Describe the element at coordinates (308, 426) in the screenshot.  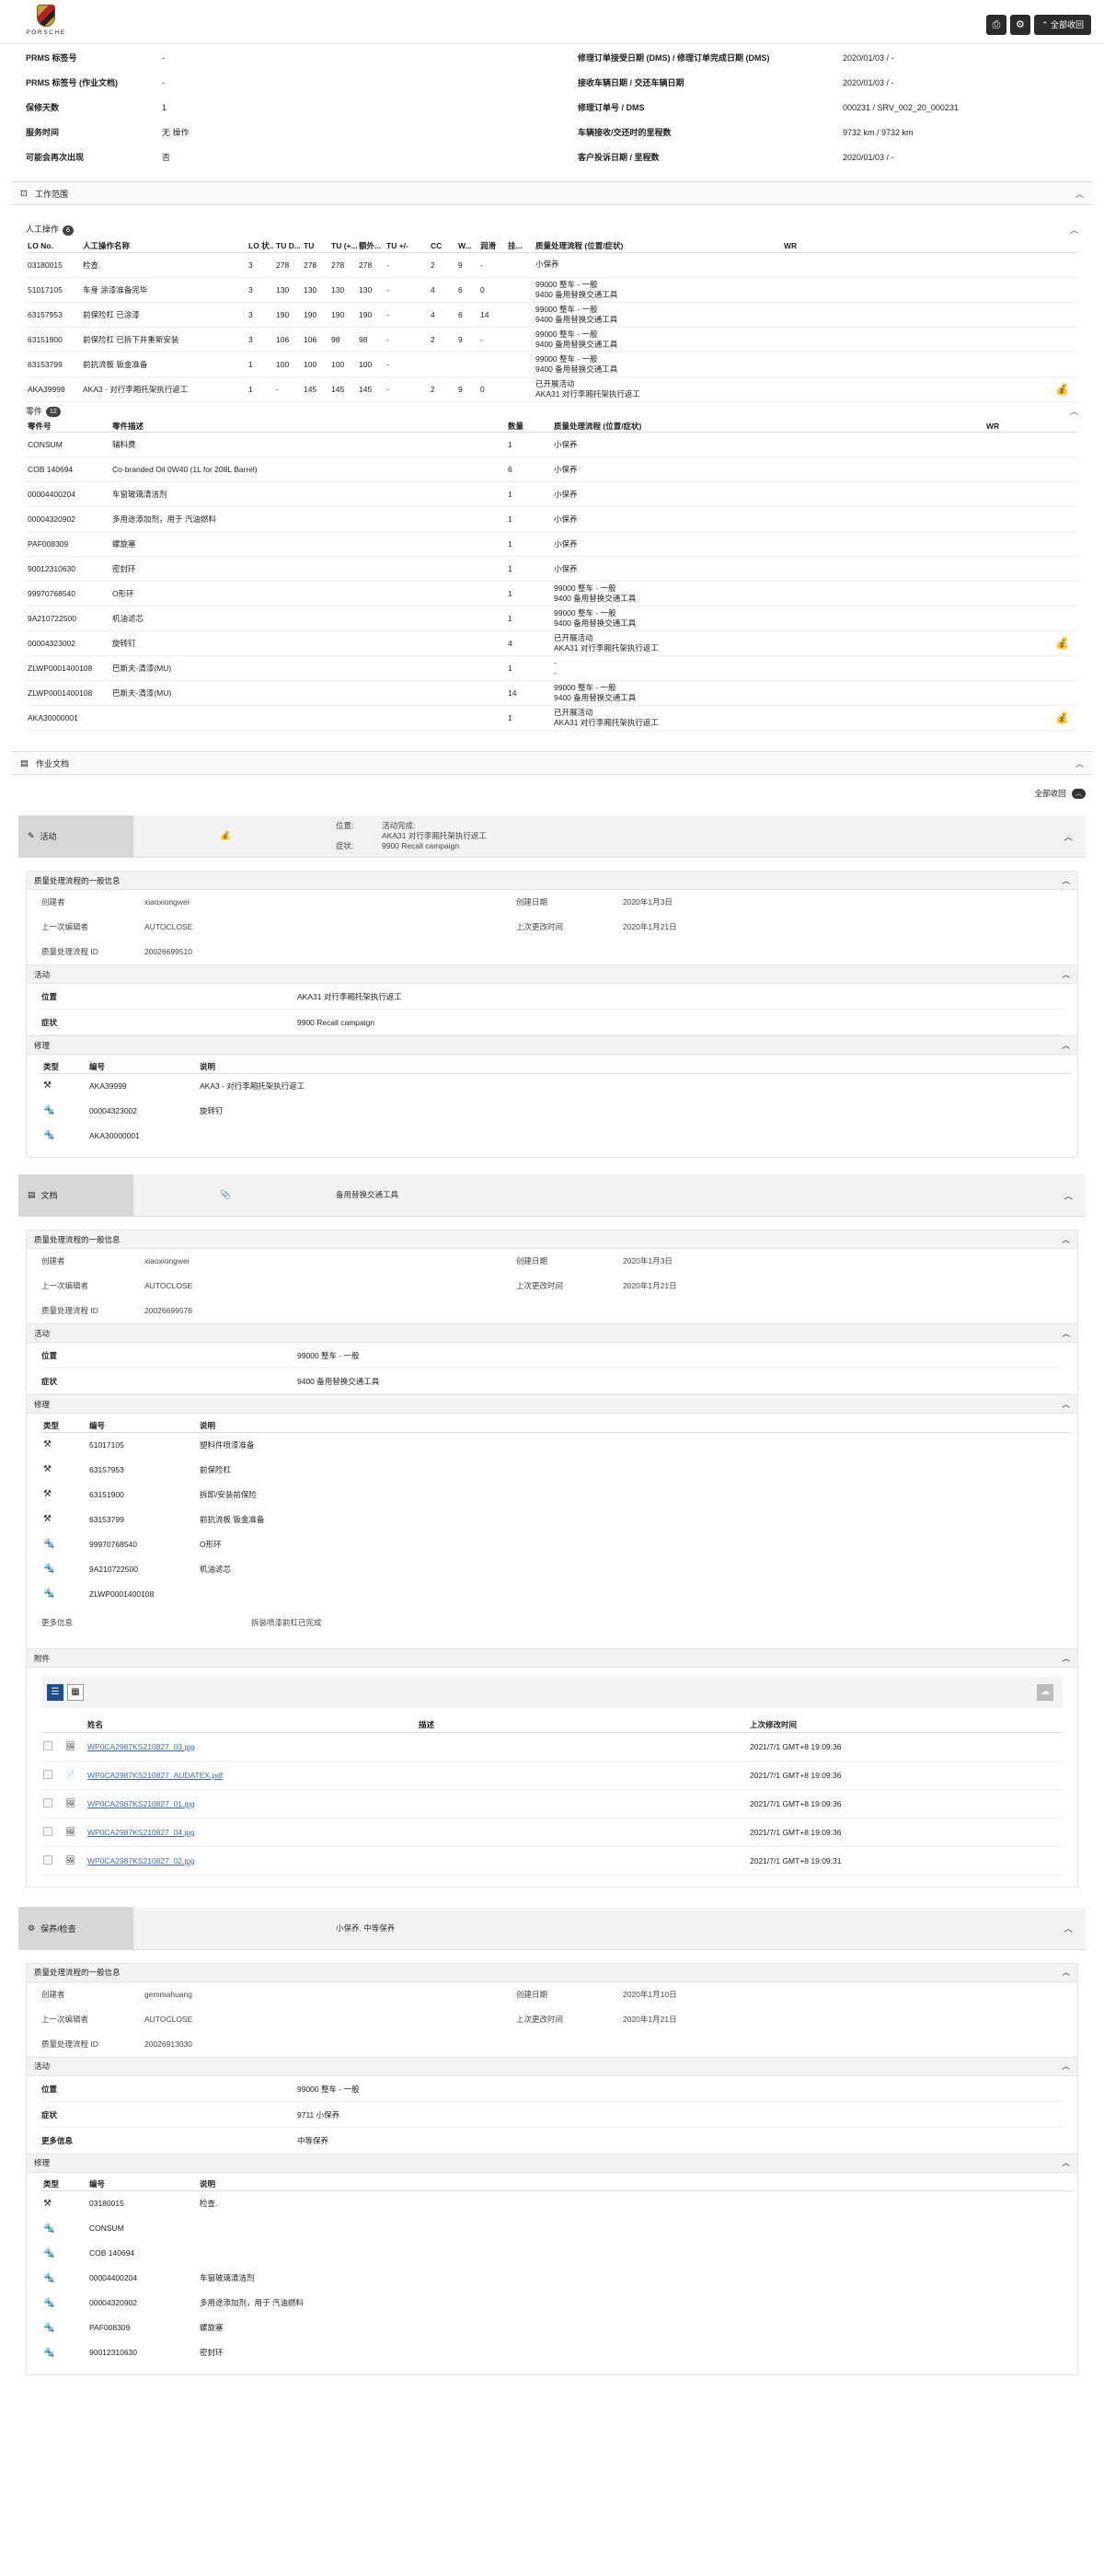
I see `column-header: 零件描述` at that location.